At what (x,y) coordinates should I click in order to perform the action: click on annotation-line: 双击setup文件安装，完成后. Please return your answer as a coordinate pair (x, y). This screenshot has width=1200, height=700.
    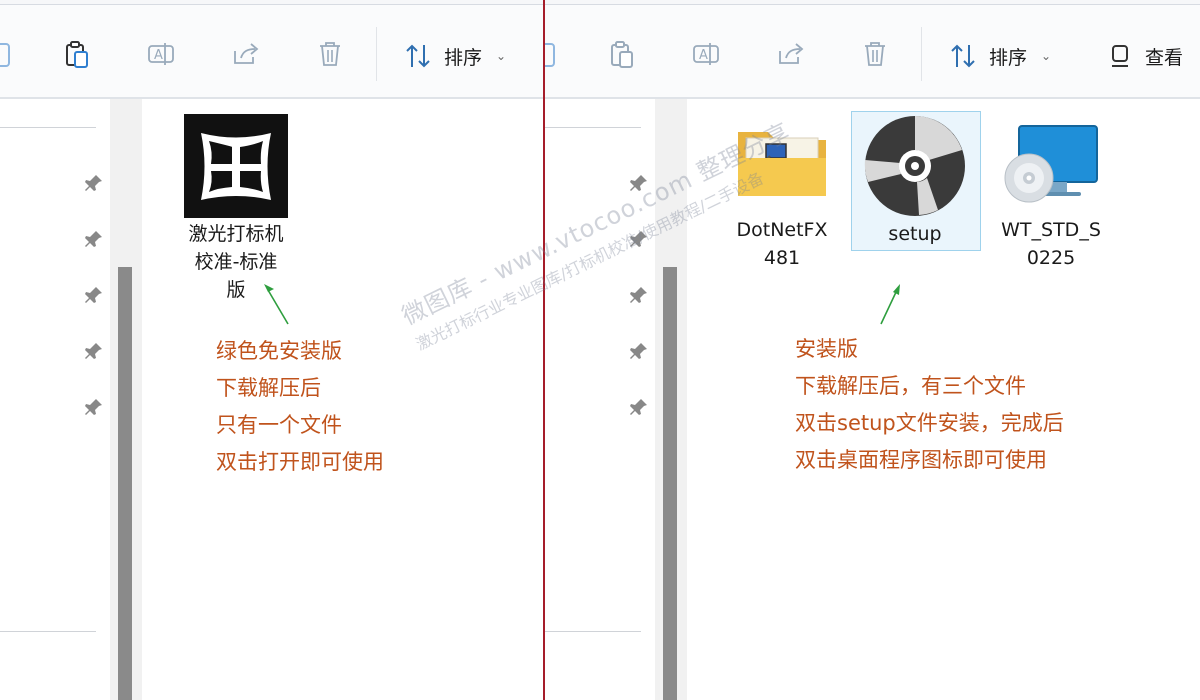
    Looking at the image, I should click on (929, 423).